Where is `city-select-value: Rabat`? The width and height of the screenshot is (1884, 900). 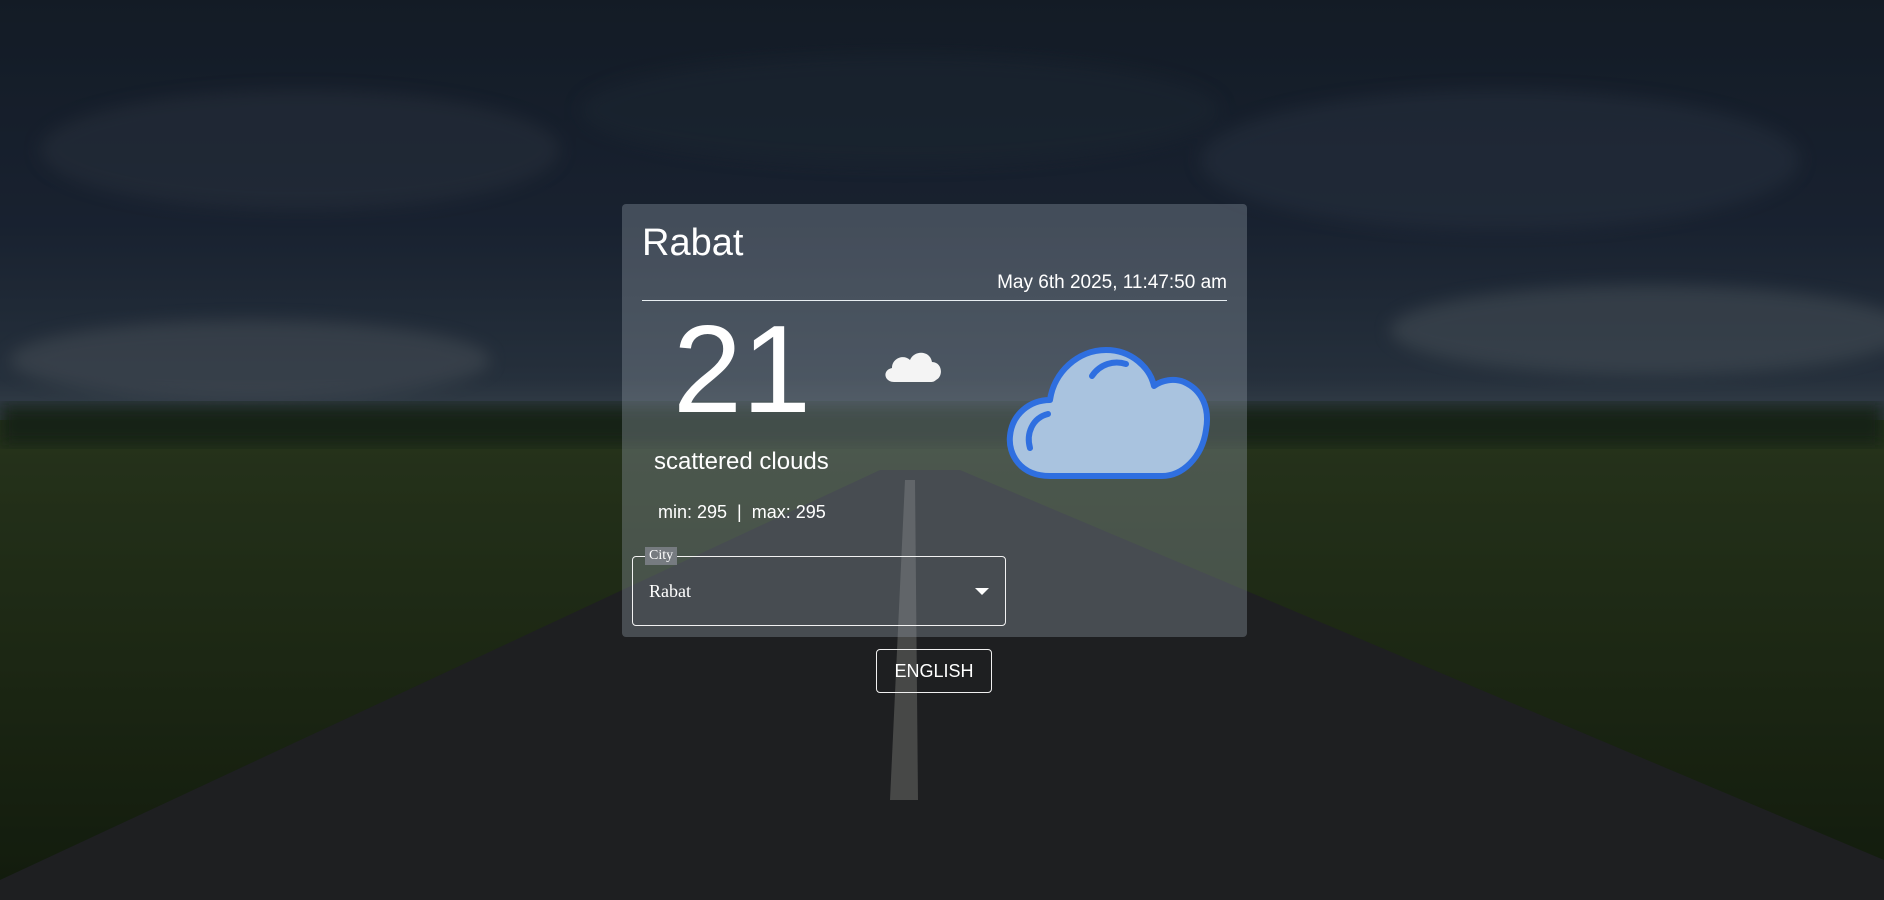 city-select-value: Rabat is located at coordinates (670, 591).